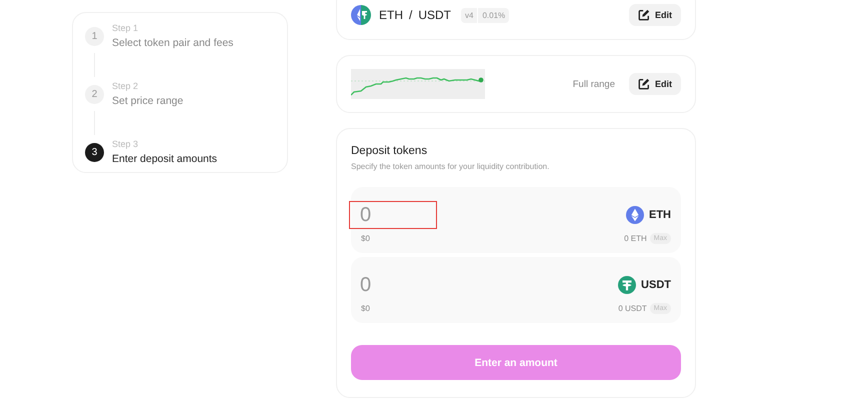 This screenshot has width=860, height=406. Describe the element at coordinates (126, 86) in the screenshot. I see `step-label: Step 2` at that location.